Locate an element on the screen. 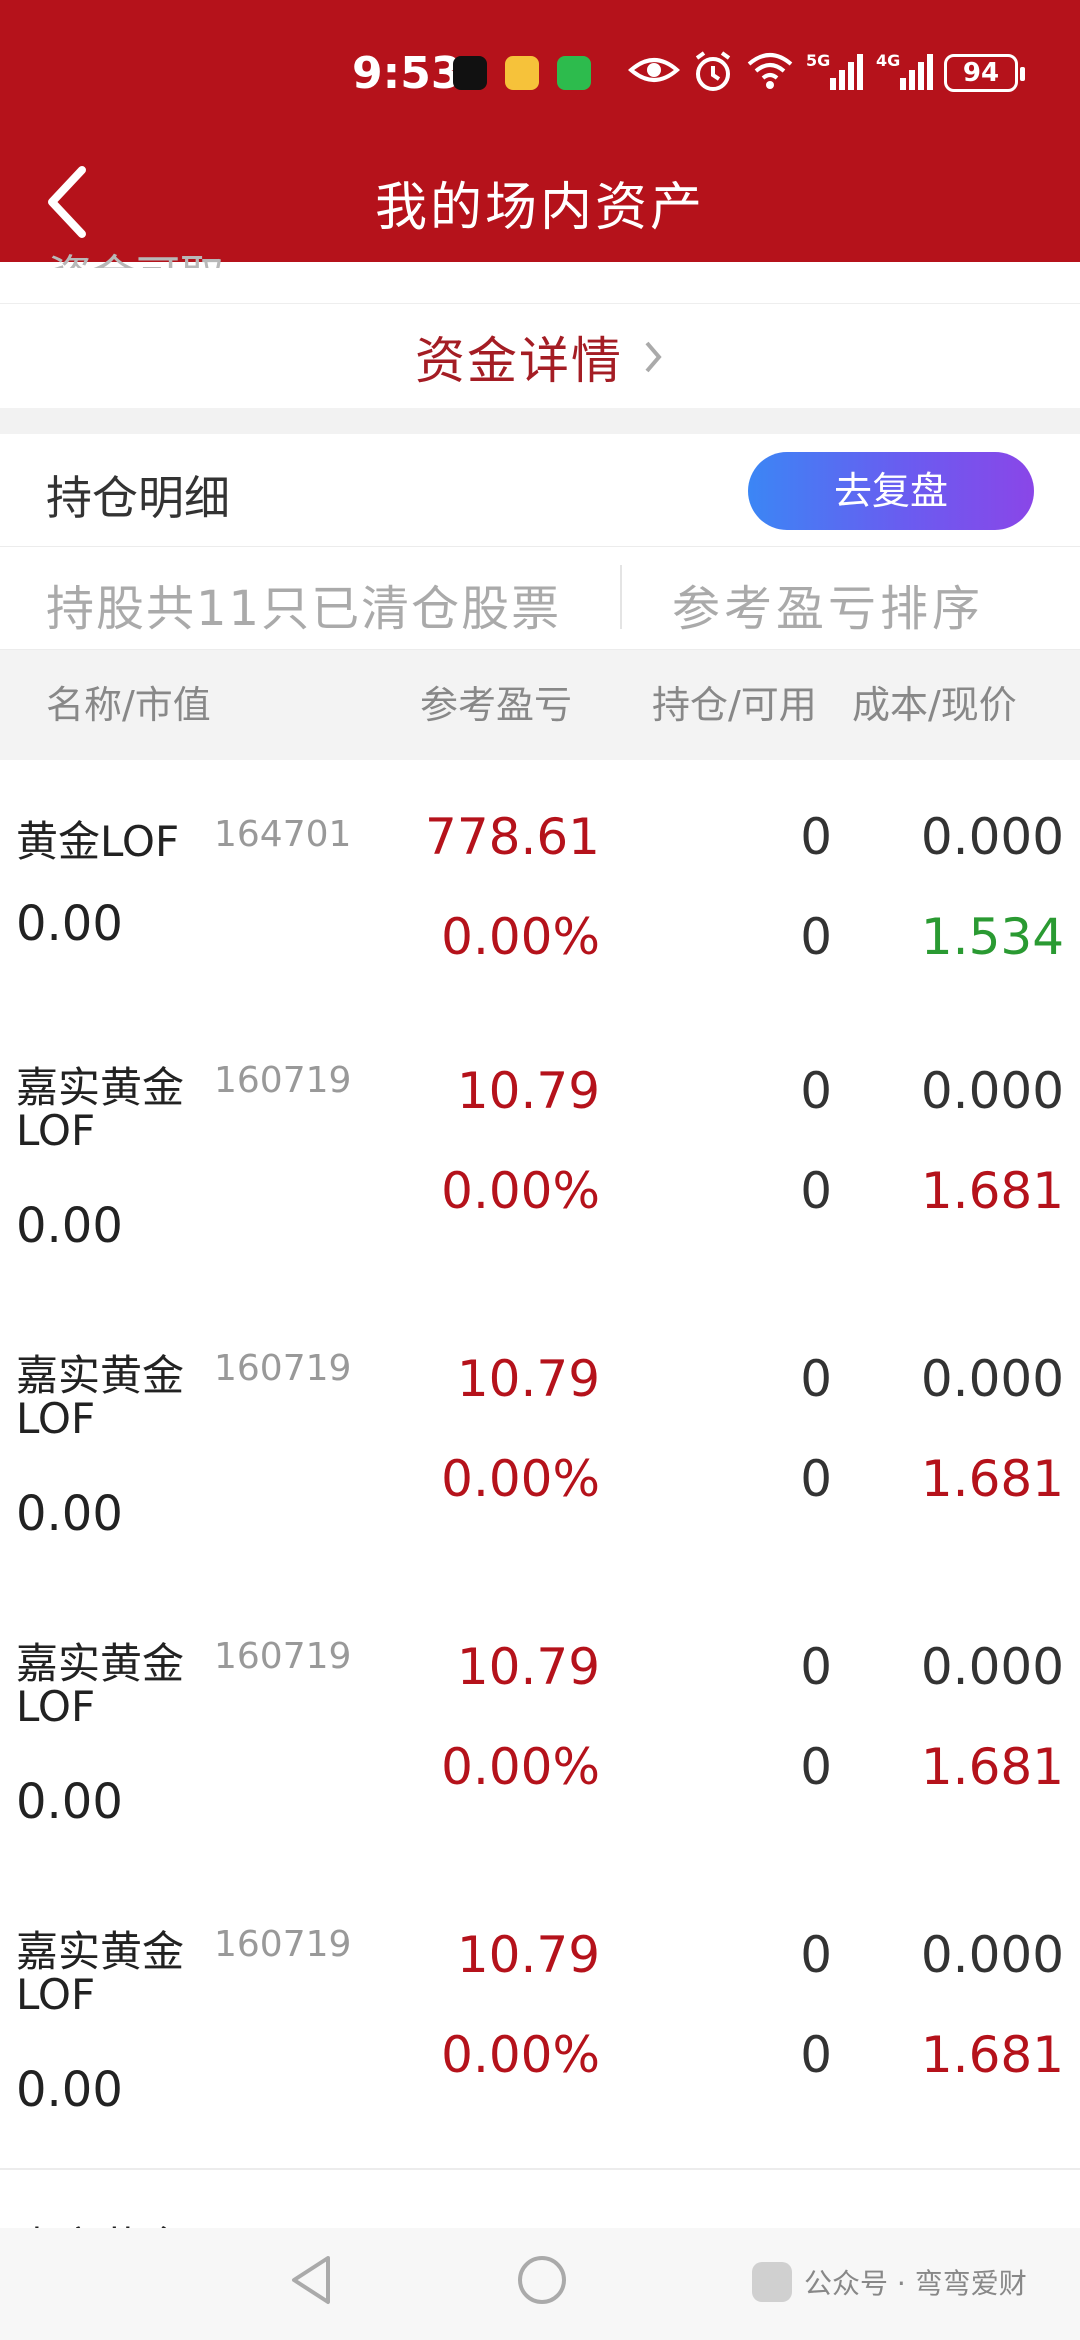 This screenshot has width=1080, height=2340. svg-text: 4G is located at coordinates (888, 60).